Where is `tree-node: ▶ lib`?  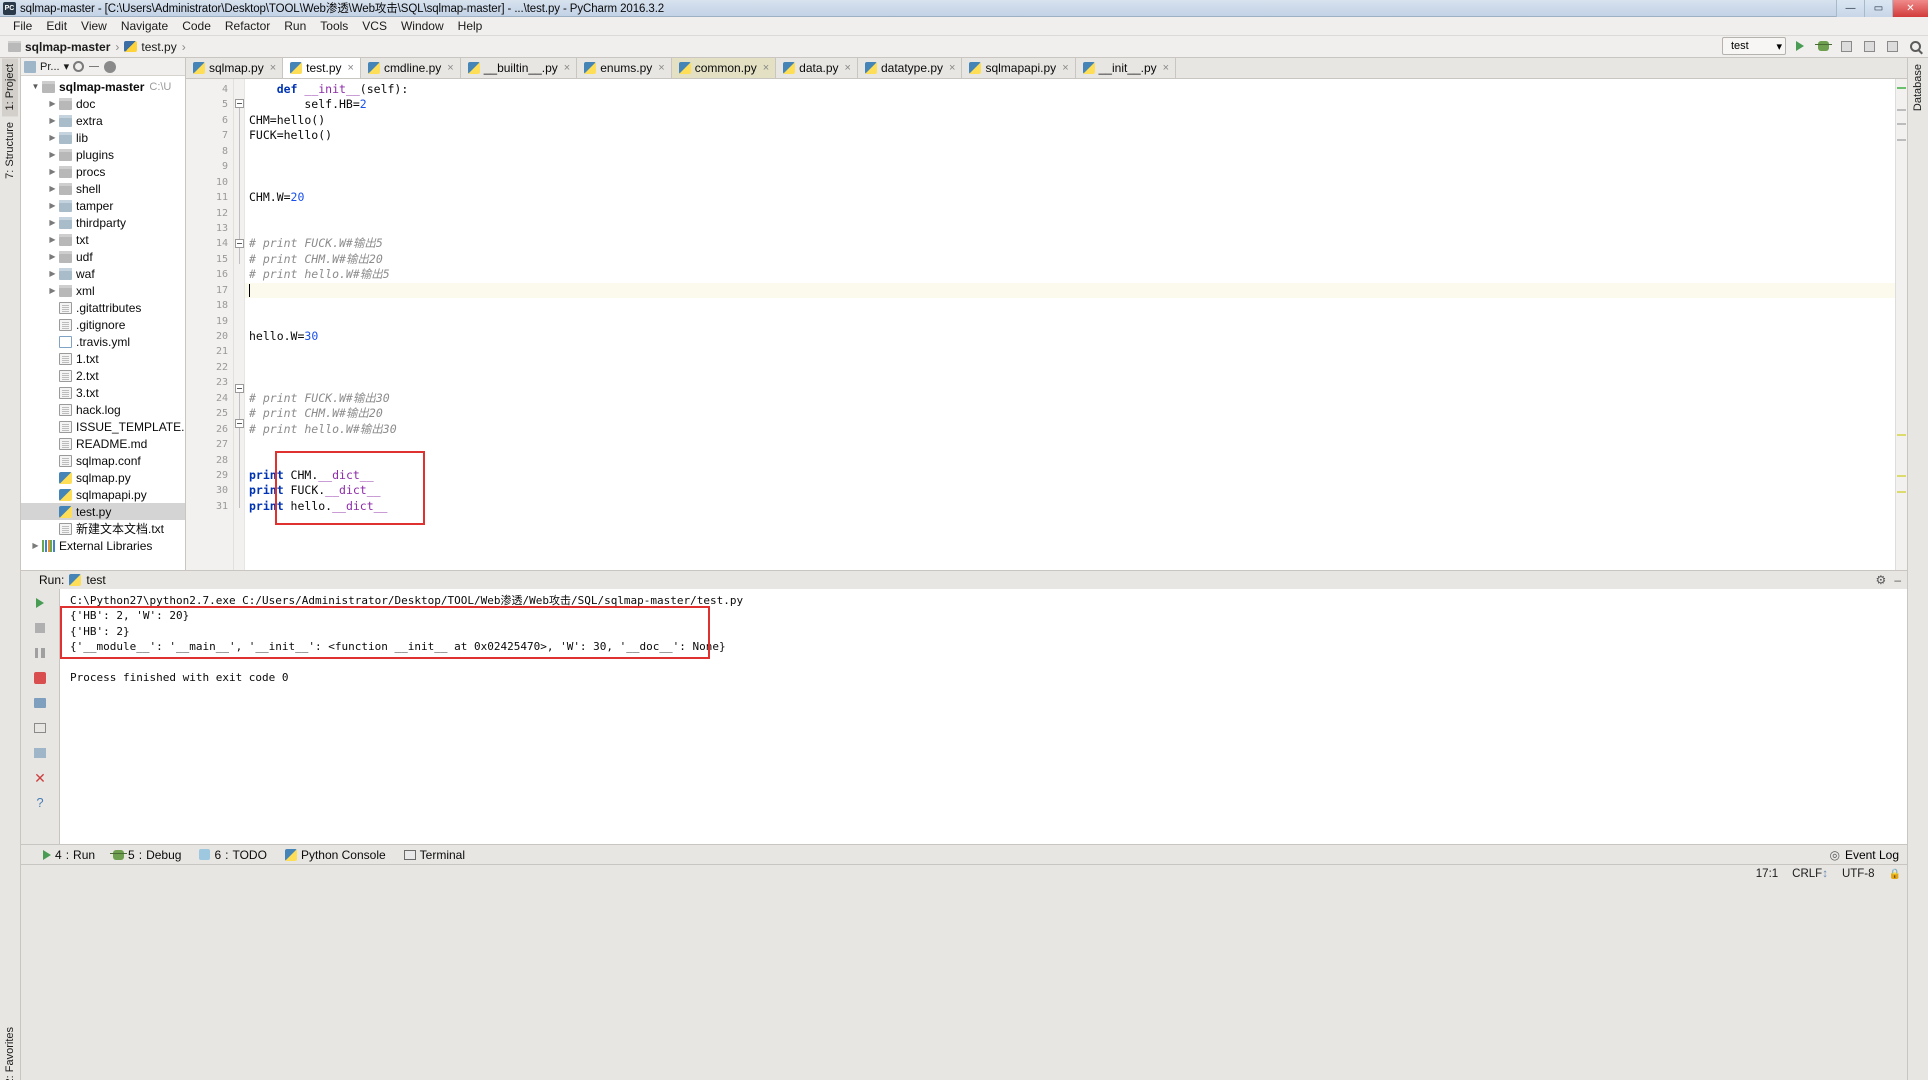
tree-node: ▶ lib is located at coordinates (103, 137).